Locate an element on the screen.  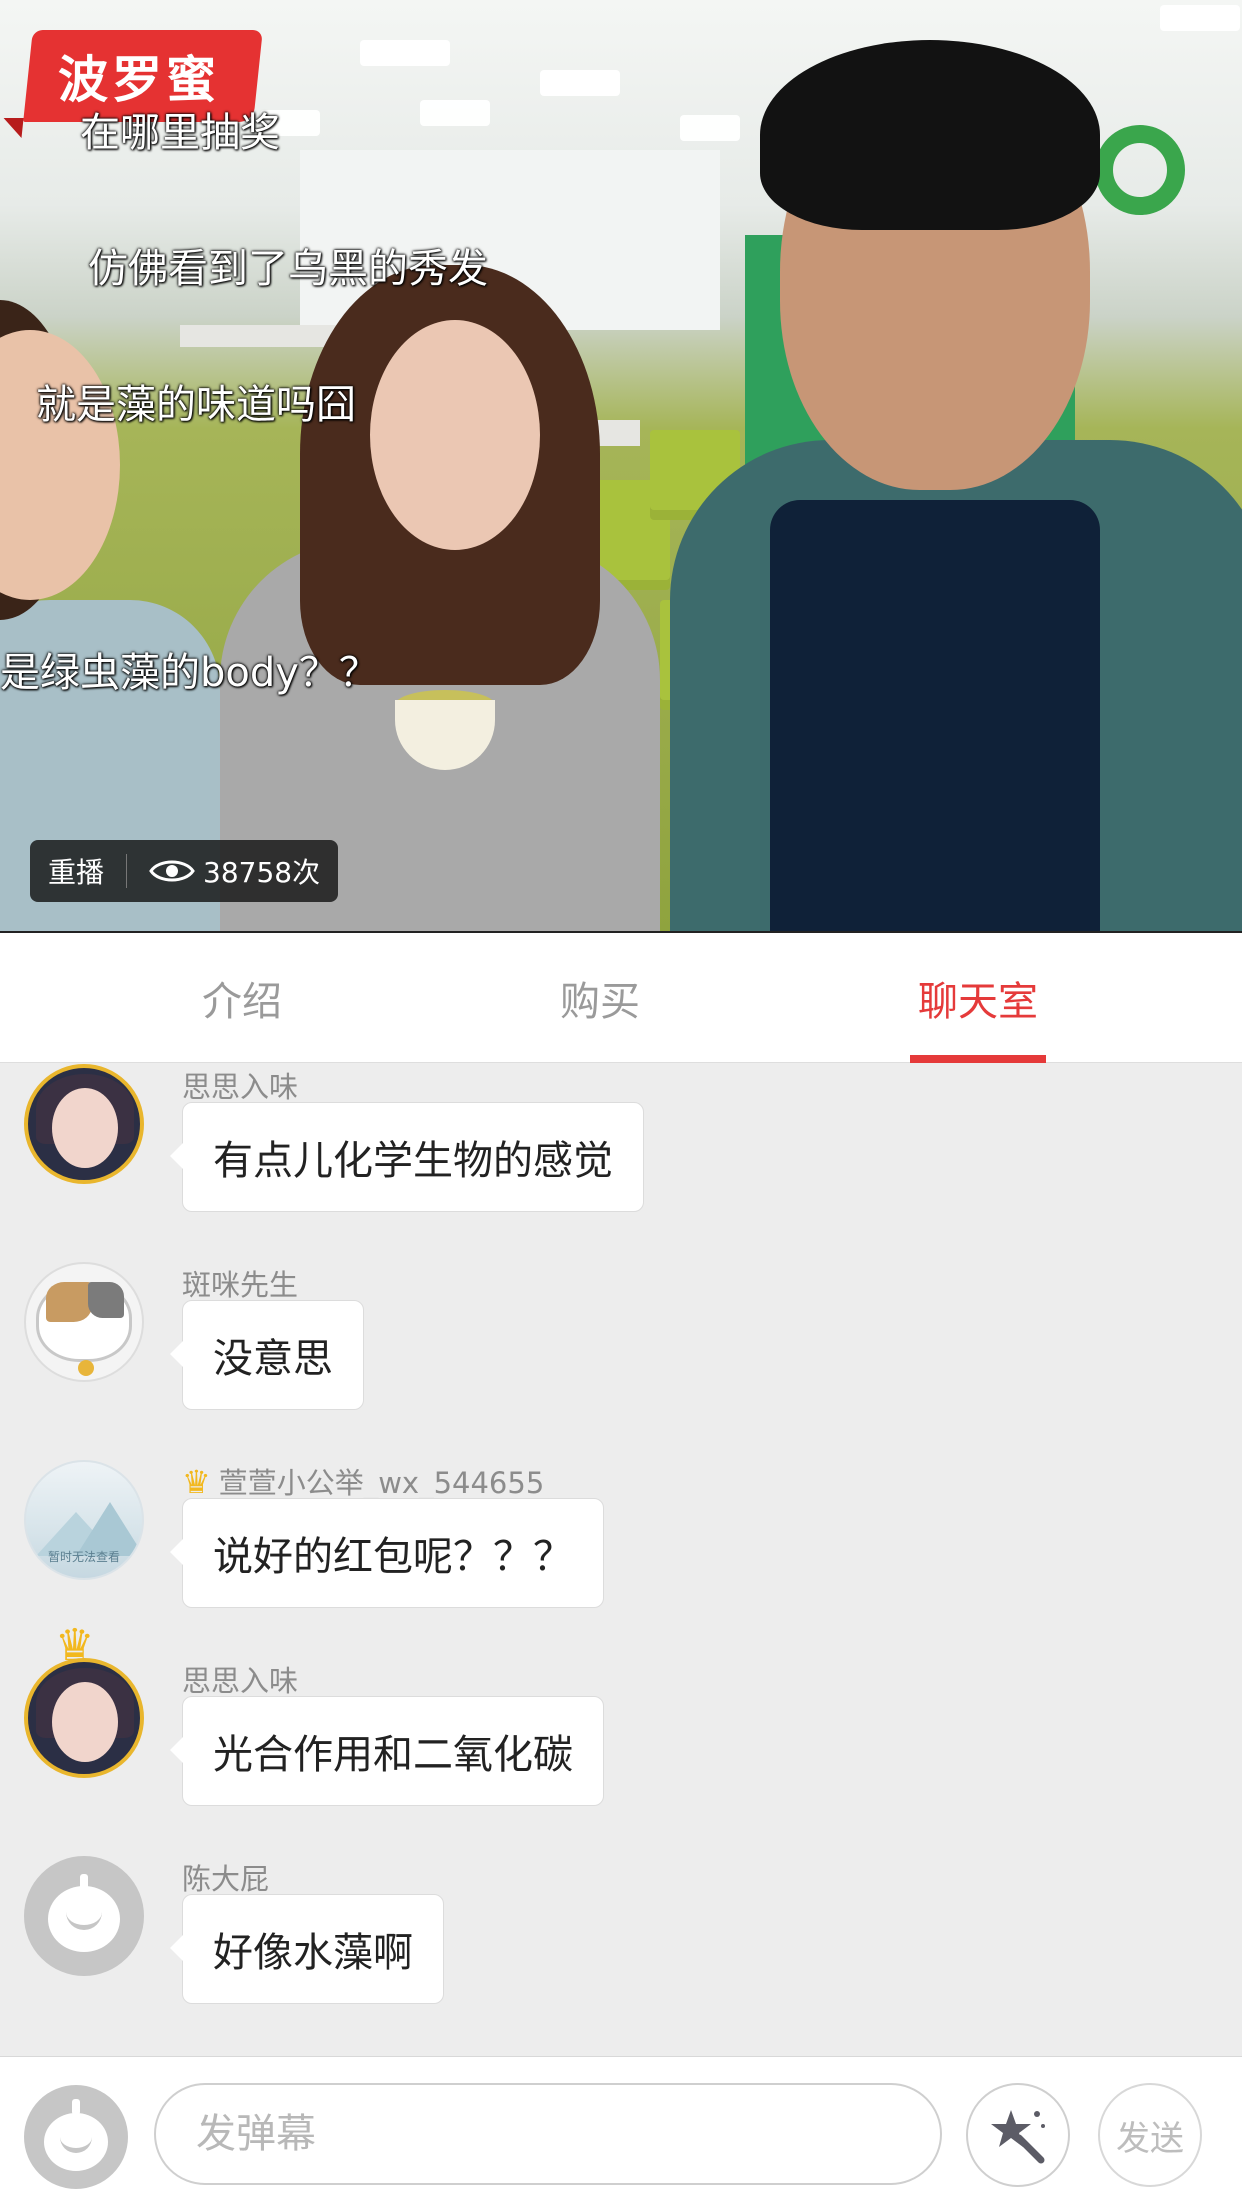
danmaku-comment: 就是藻的味道吗囧 is located at coordinates (196, 405).